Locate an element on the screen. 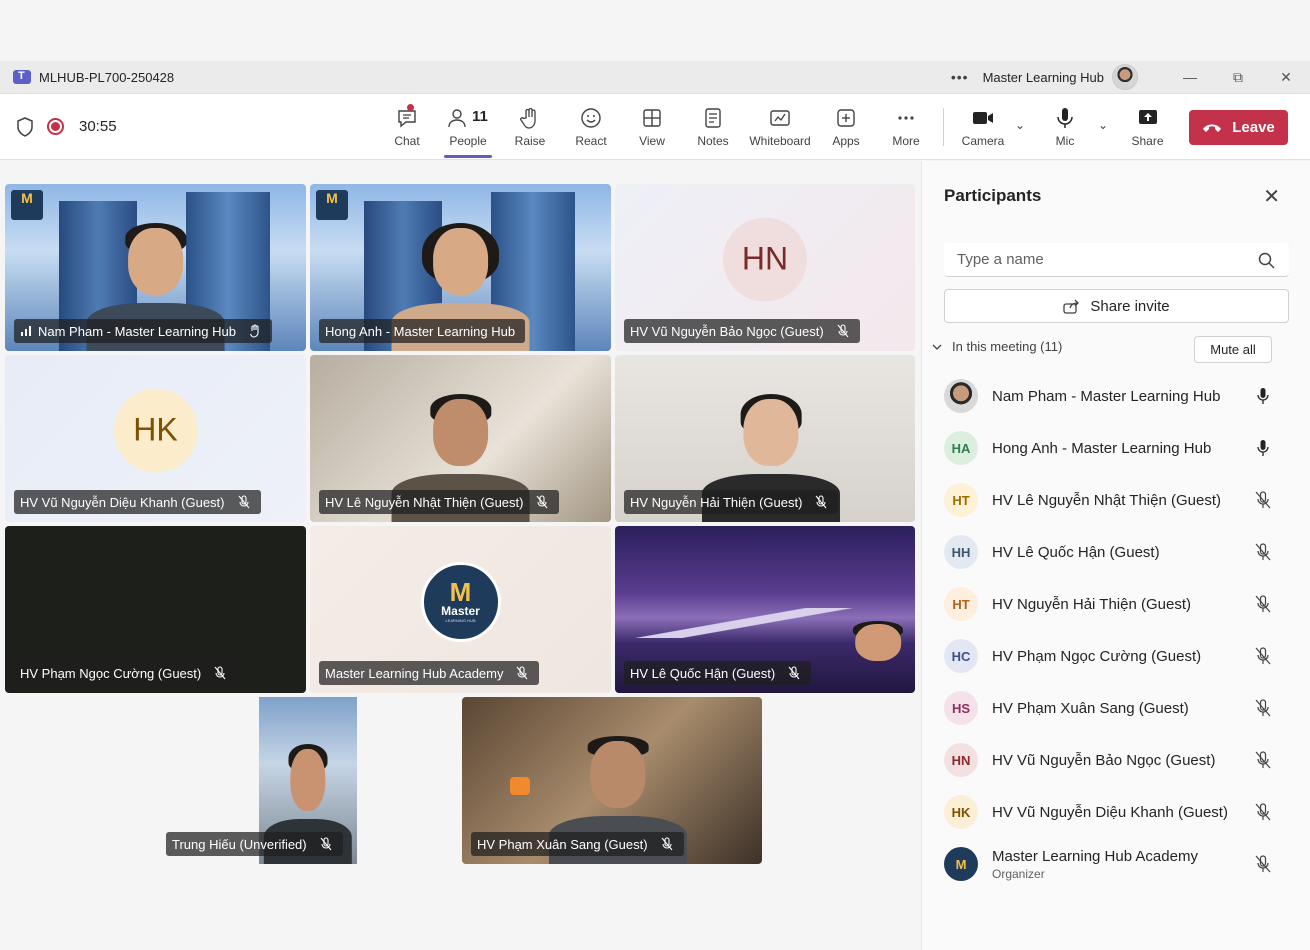  participant-name: HV Lê Quốc Hận (Guest) is located at coordinates (1076, 552).